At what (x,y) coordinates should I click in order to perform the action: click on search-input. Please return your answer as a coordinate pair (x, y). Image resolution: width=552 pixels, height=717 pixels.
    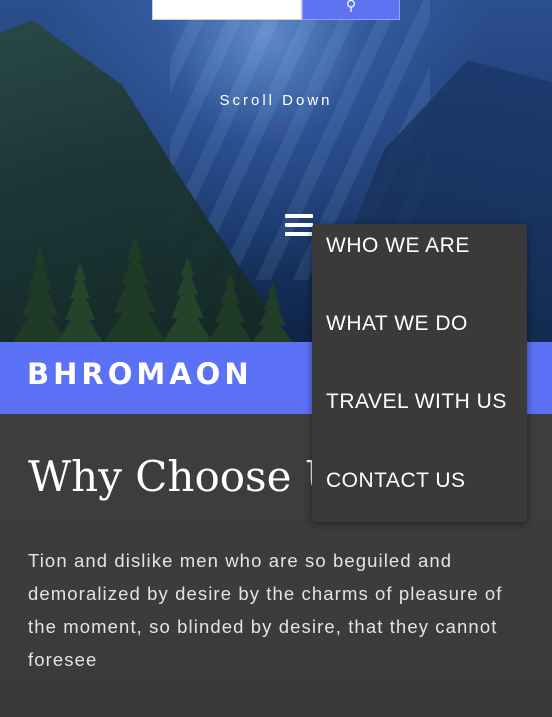
    Looking at the image, I should click on (227, 10).